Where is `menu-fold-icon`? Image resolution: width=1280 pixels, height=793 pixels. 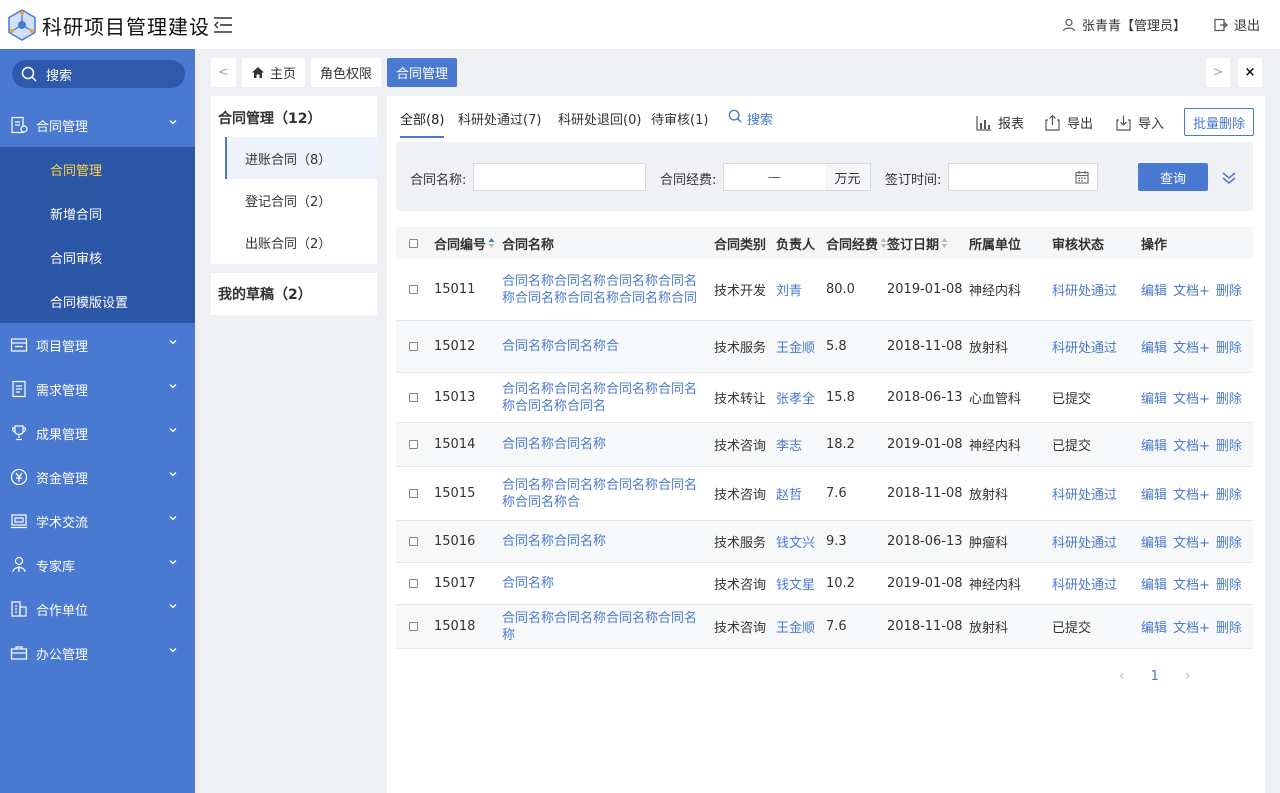 menu-fold-icon is located at coordinates (223, 25).